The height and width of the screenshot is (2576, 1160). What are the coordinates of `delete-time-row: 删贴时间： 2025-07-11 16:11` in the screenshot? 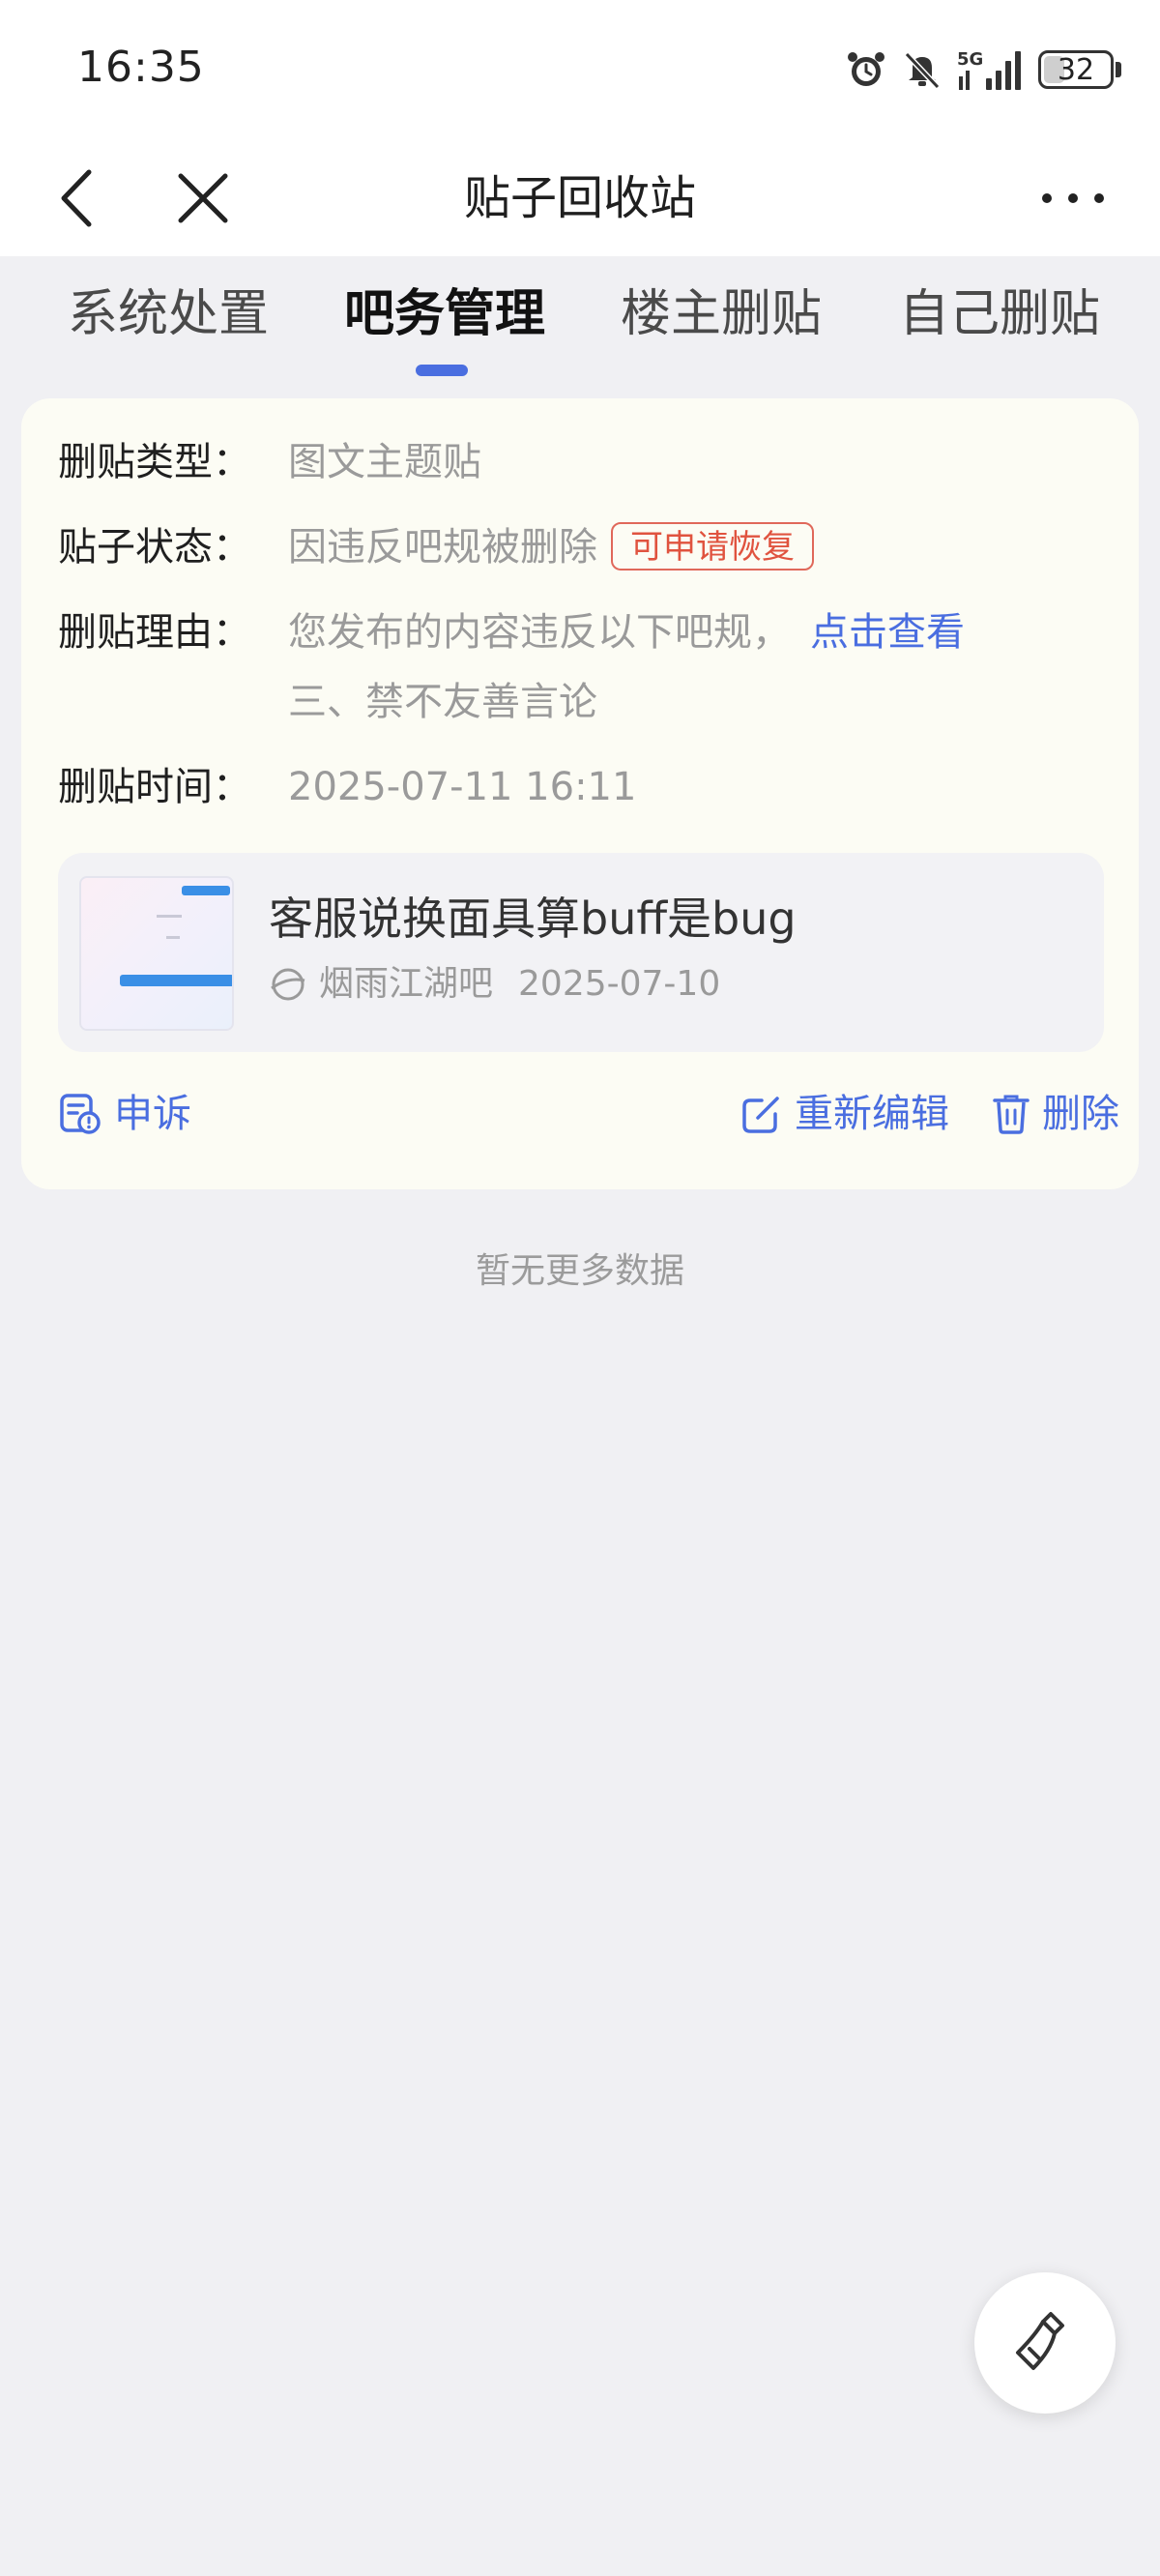 It's located at (347, 787).